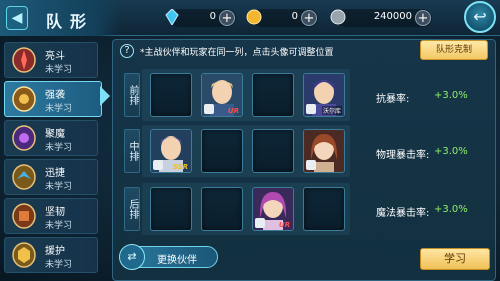 The width and height of the screenshot is (500, 281). Describe the element at coordinates (294, 16) in the screenshot. I see `gold-amount: 0` at that location.